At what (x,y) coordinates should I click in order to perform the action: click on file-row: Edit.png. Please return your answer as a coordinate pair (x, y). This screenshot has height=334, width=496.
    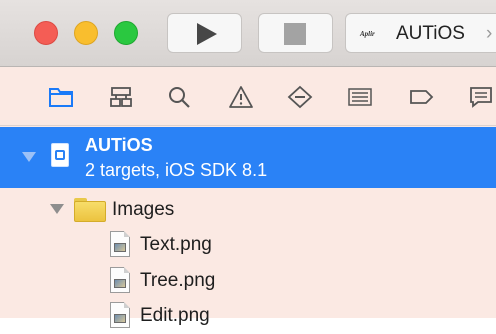
    Looking at the image, I should click on (248, 316).